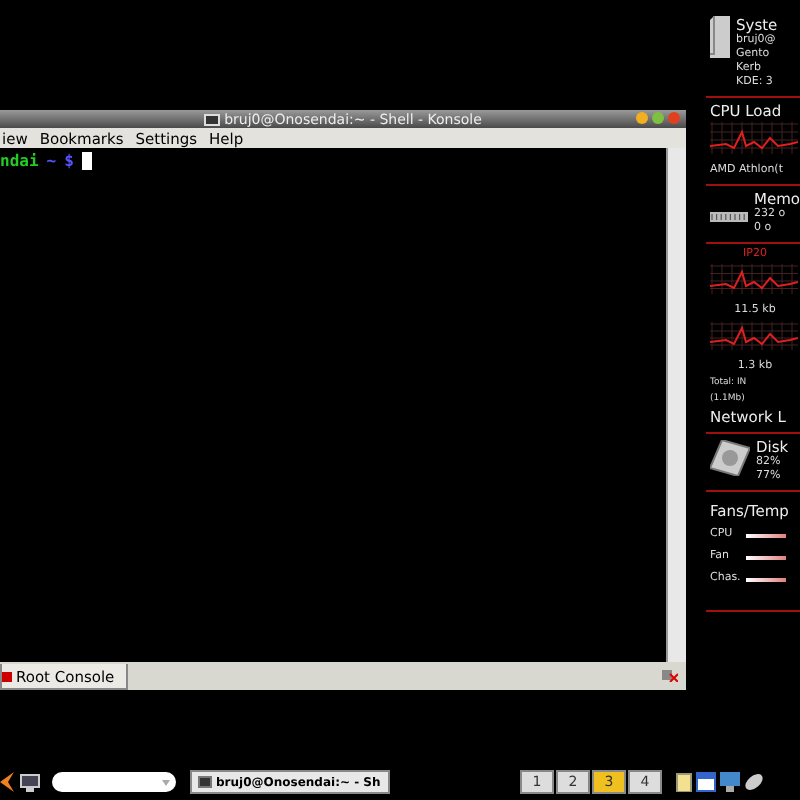  Describe the element at coordinates (684, 782) in the screenshot. I see `clipboard-icon` at that location.